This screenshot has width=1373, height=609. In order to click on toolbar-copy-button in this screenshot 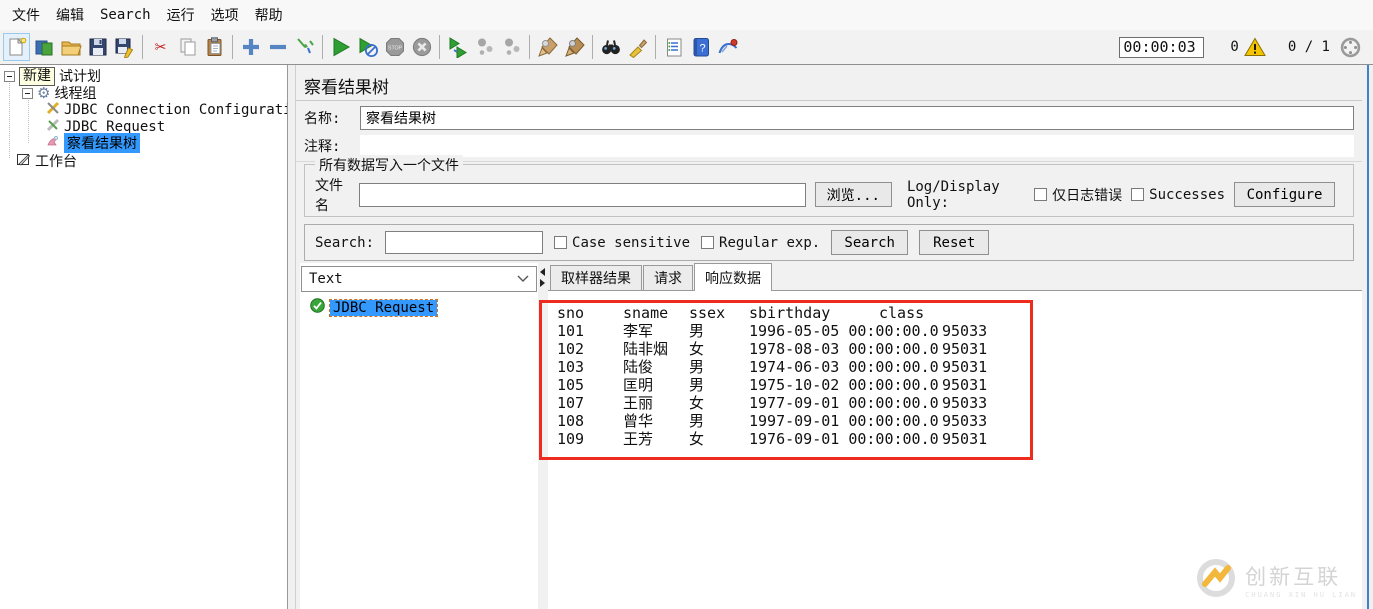, I will do `click(187, 47)`.